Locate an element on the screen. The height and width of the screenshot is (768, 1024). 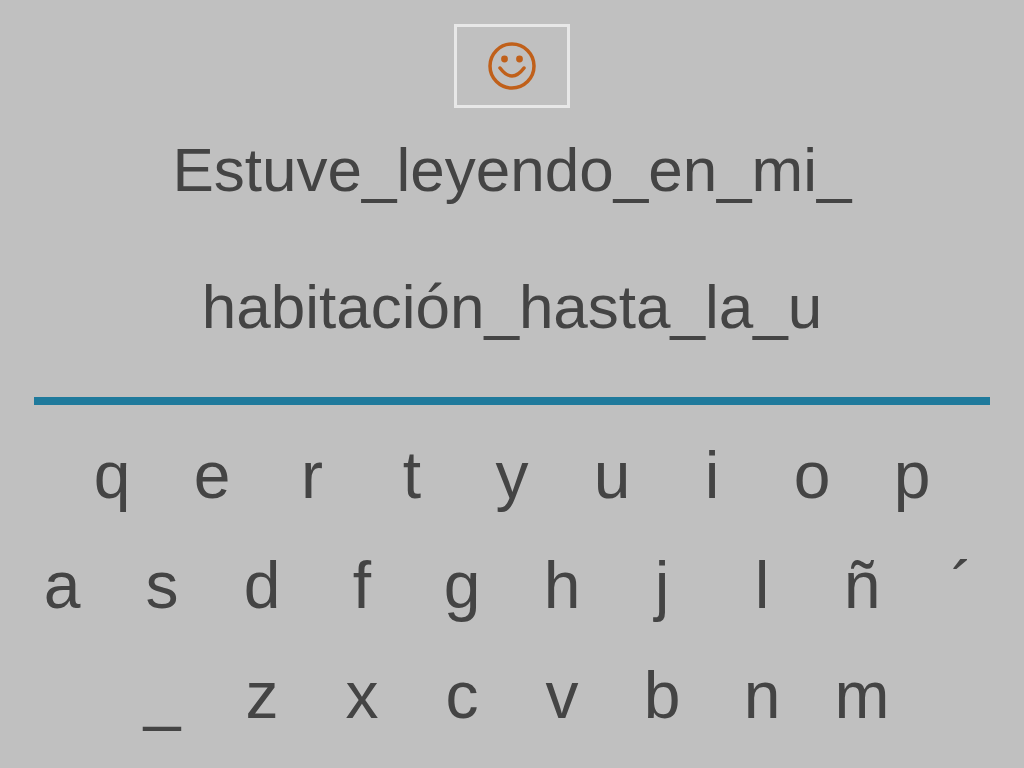
letter-key: b is located at coordinates (662, 695).